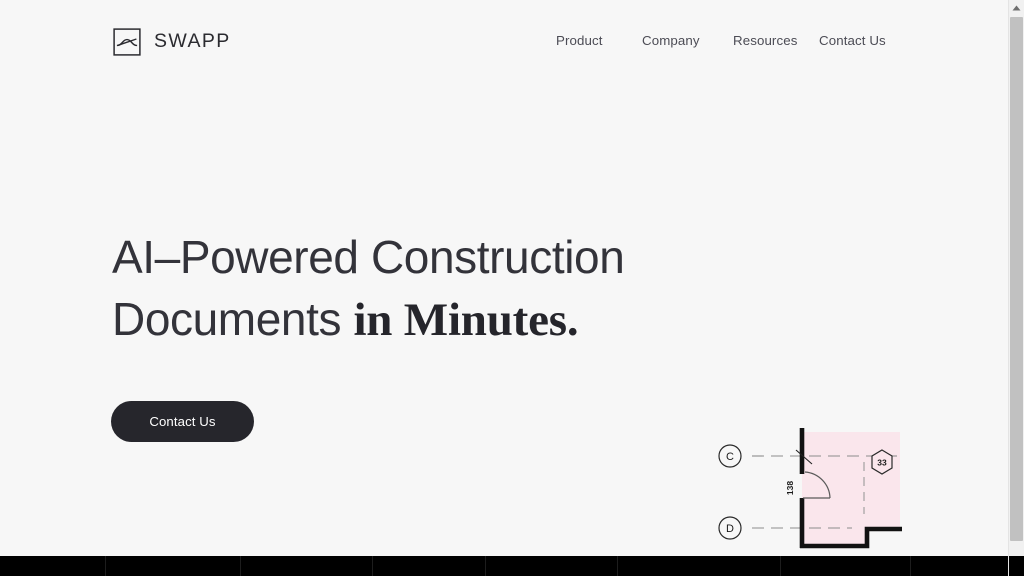 This screenshot has height=576, width=1024. I want to click on scrollbar-thumb, so click(1016, 279).